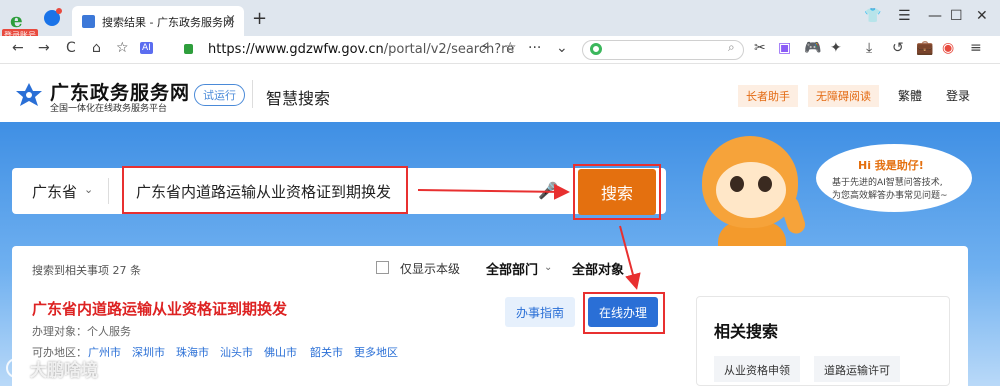 The width and height of the screenshot is (1000, 386). Describe the element at coordinates (630, 257) in the screenshot. I see `annotation-arrow-to-apply` at that location.